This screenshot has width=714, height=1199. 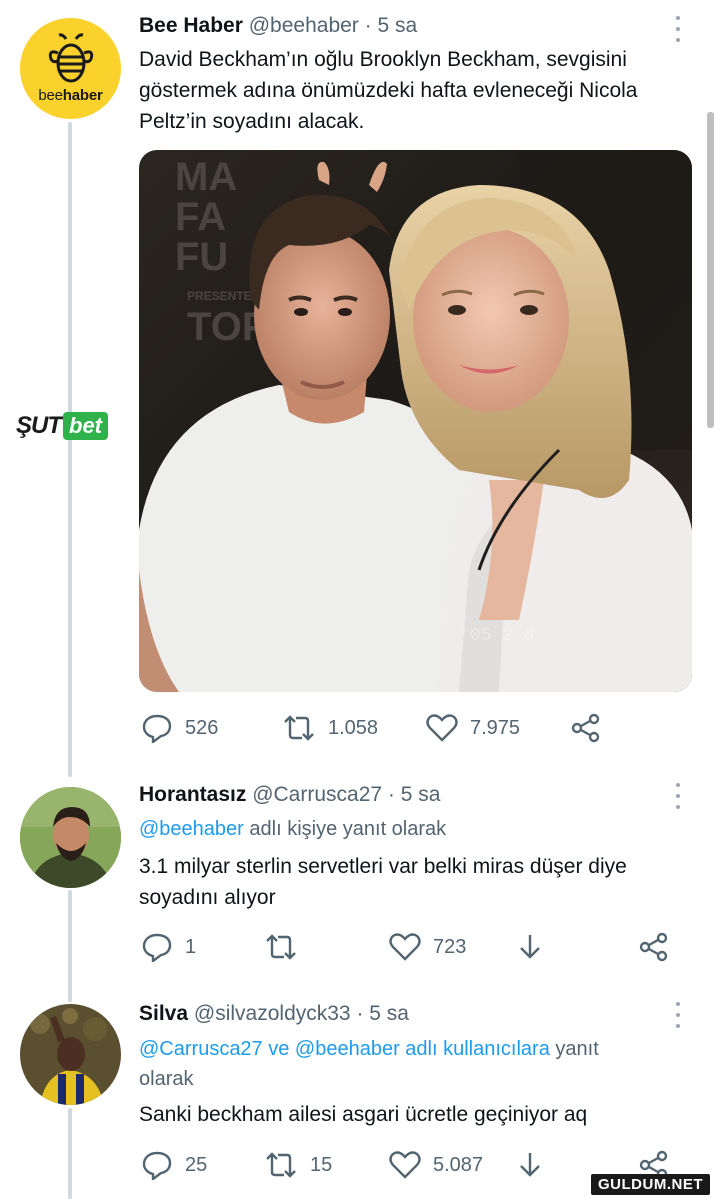 I want to click on author-handle: @beehaber, so click(x=304, y=25).